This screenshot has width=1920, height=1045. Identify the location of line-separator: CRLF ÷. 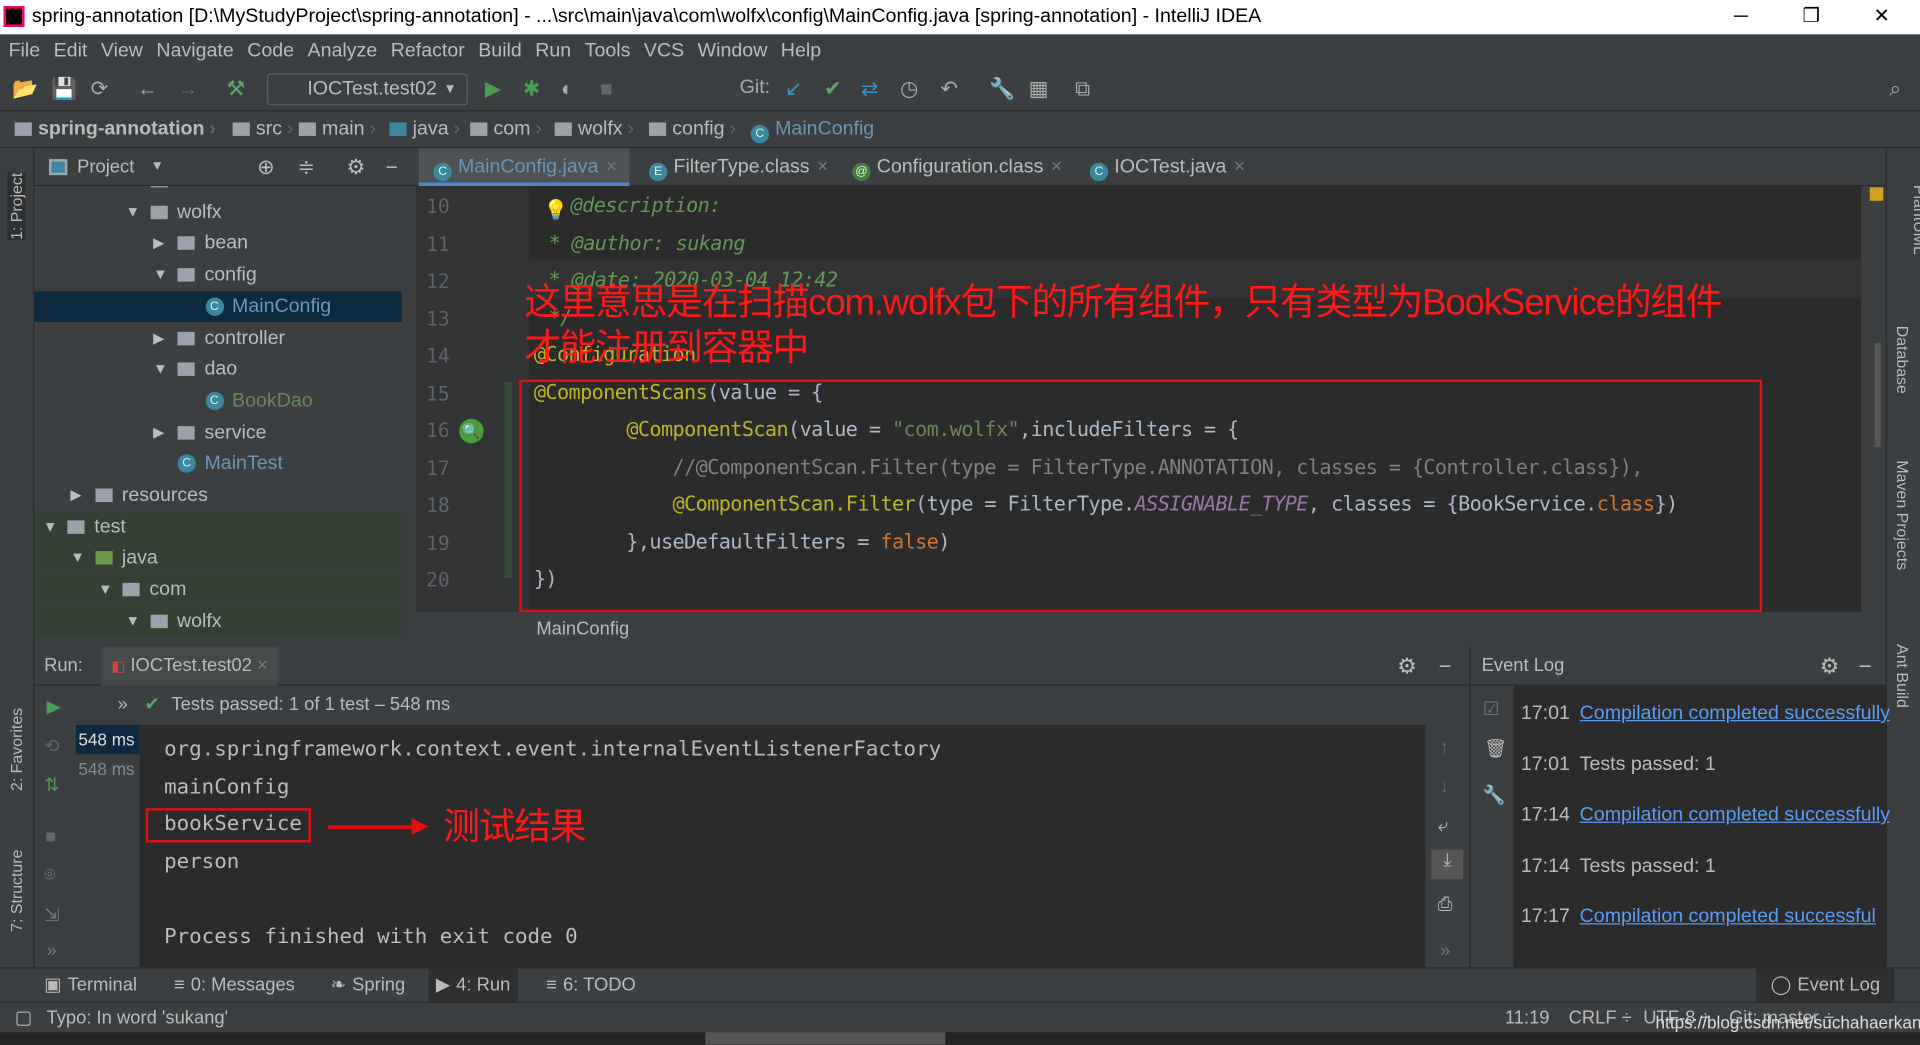
(1600, 1018).